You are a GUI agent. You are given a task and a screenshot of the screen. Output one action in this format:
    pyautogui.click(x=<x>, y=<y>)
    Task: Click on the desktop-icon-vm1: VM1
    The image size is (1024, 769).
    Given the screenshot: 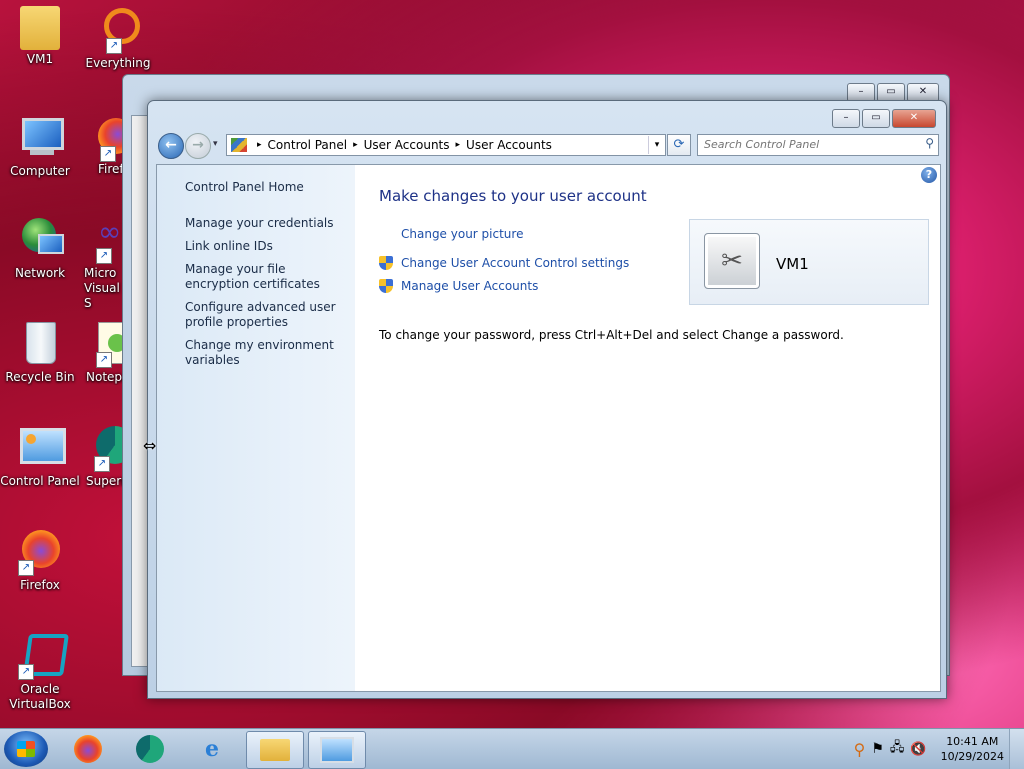 What is the action you would take?
    pyautogui.click(x=40, y=36)
    